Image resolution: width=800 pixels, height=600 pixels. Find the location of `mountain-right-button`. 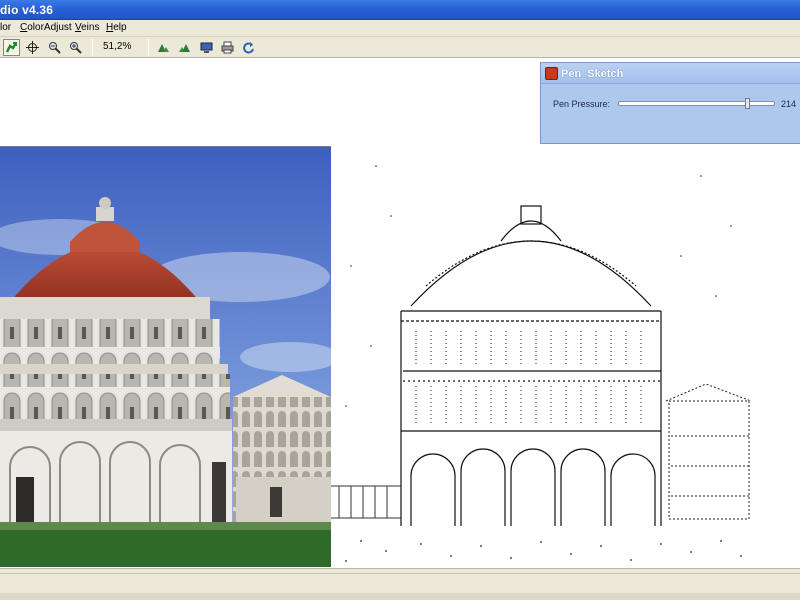

mountain-right-button is located at coordinates (184, 47).